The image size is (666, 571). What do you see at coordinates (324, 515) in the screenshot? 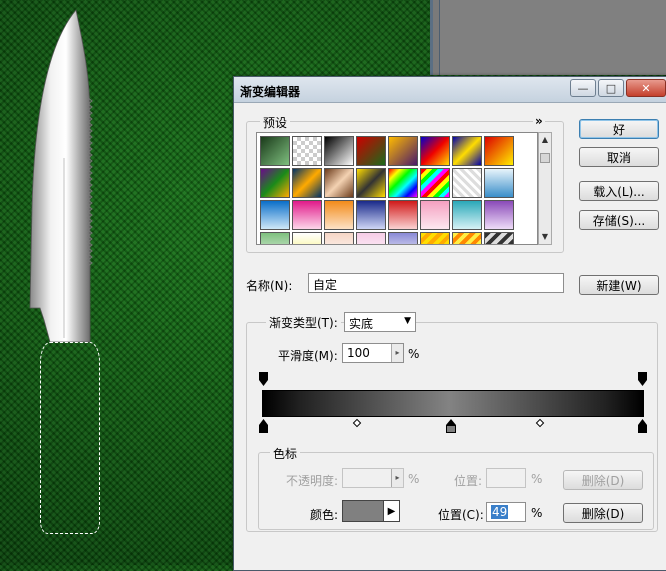
I see `color-label: 颜色:` at bounding box center [324, 515].